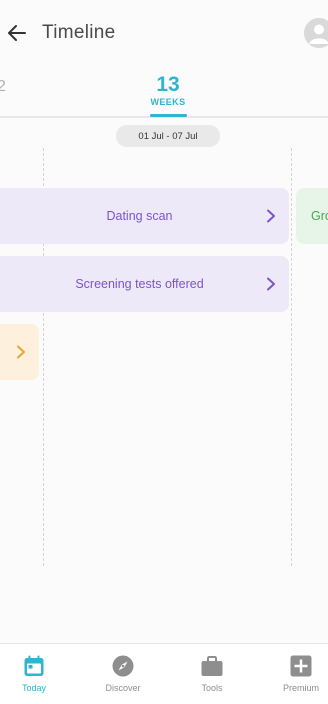  I want to click on nav-label: Discover, so click(123, 688).